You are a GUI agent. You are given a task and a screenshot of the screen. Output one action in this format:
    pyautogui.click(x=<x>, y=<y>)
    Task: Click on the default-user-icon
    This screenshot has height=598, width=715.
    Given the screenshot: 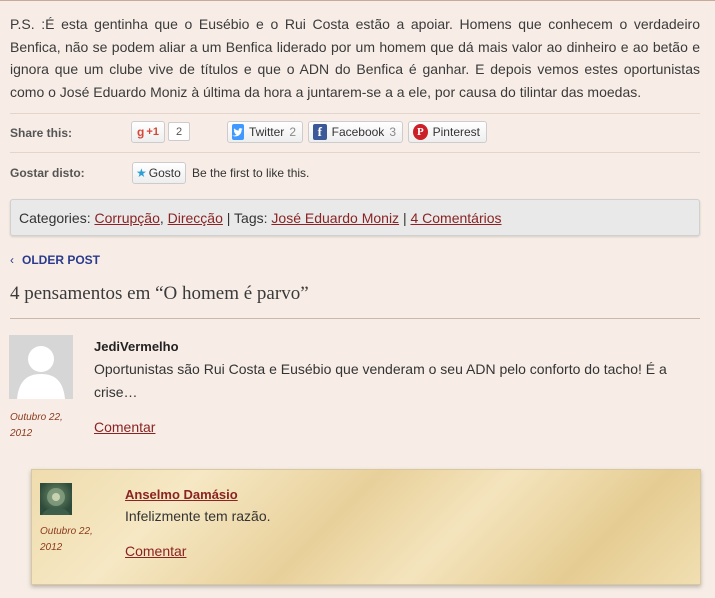 What is the action you would take?
    pyautogui.click(x=41, y=367)
    